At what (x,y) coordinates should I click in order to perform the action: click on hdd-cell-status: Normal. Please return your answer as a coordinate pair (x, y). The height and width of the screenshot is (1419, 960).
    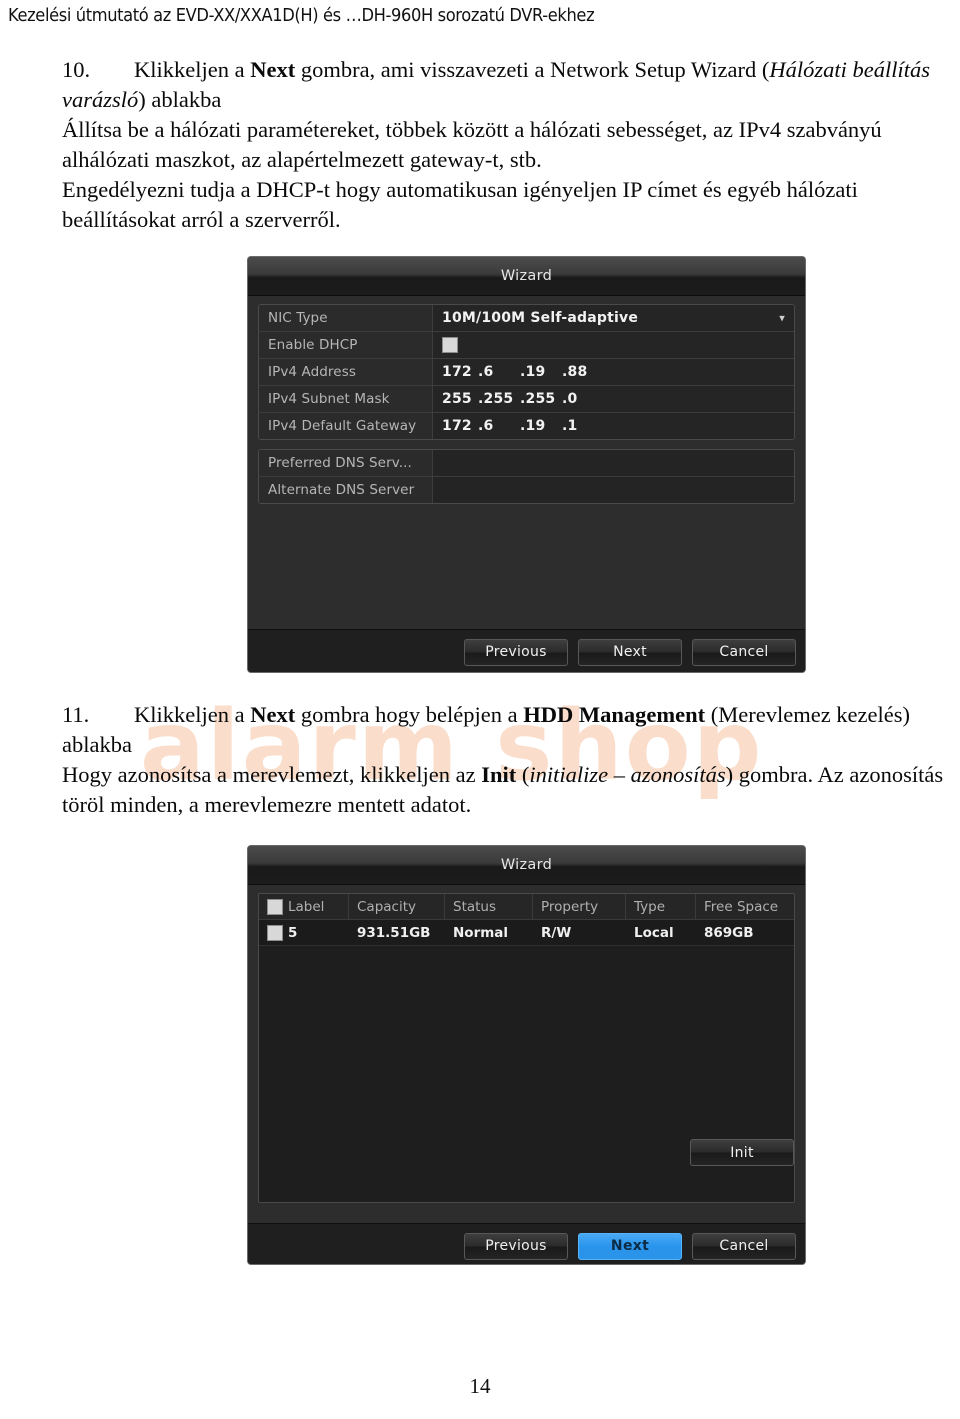
    Looking at the image, I should click on (481, 932).